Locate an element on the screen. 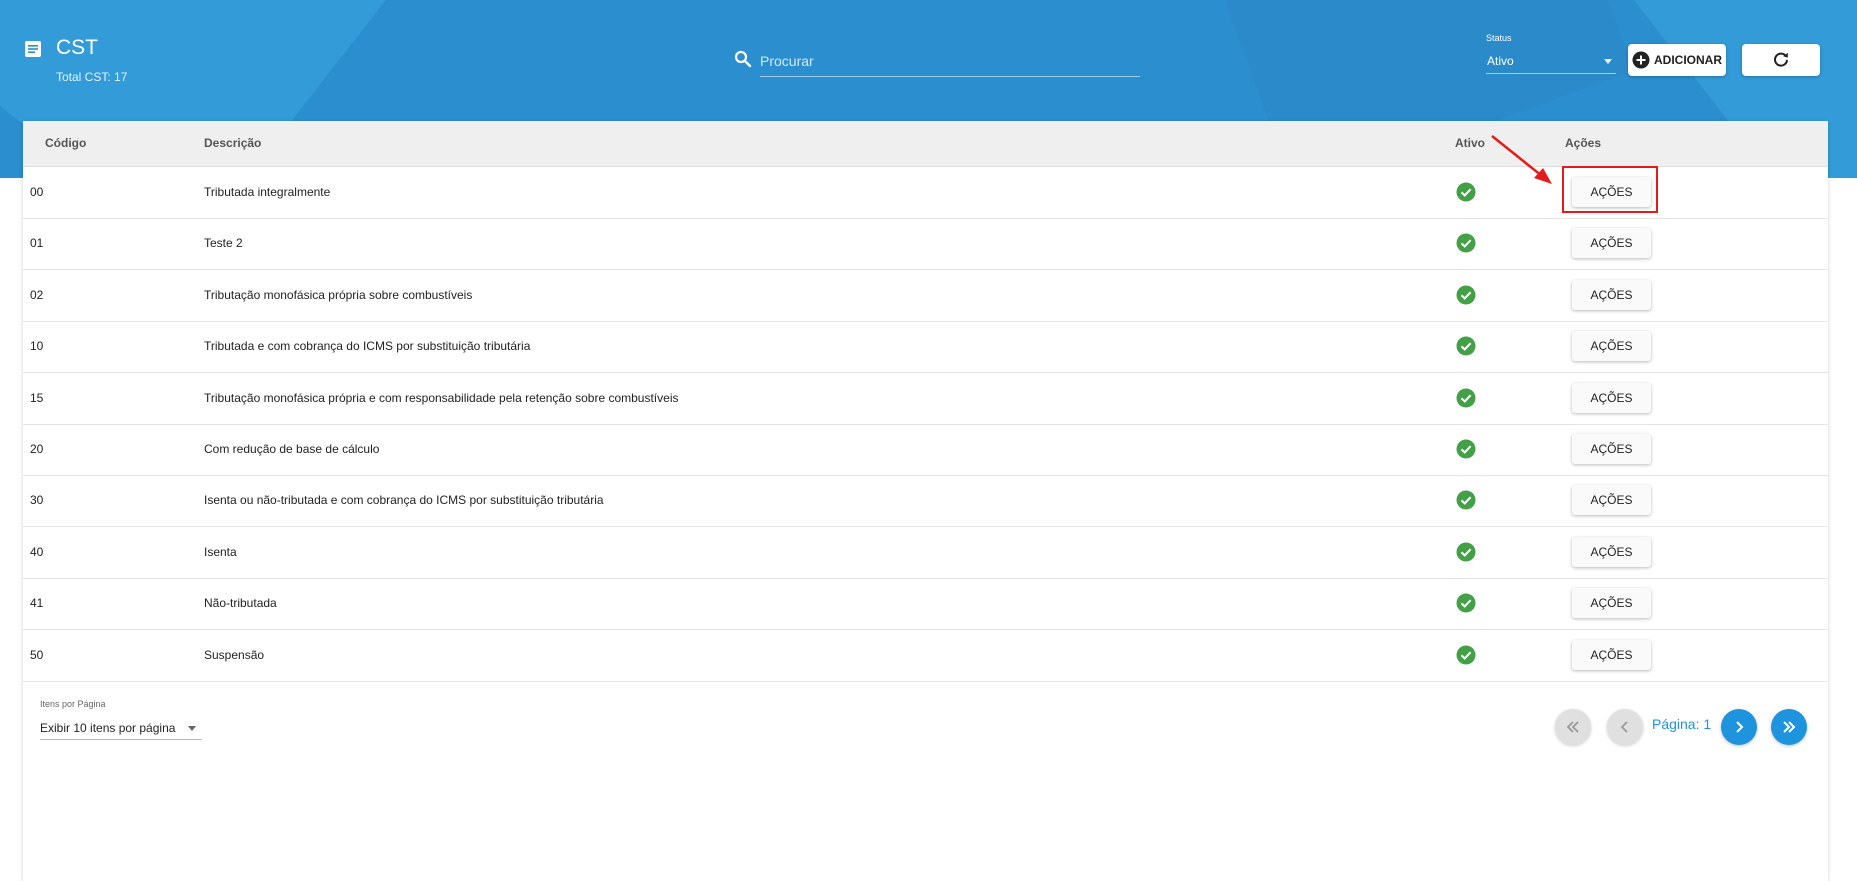  page-indicator: Página: 1 is located at coordinates (1682, 724).